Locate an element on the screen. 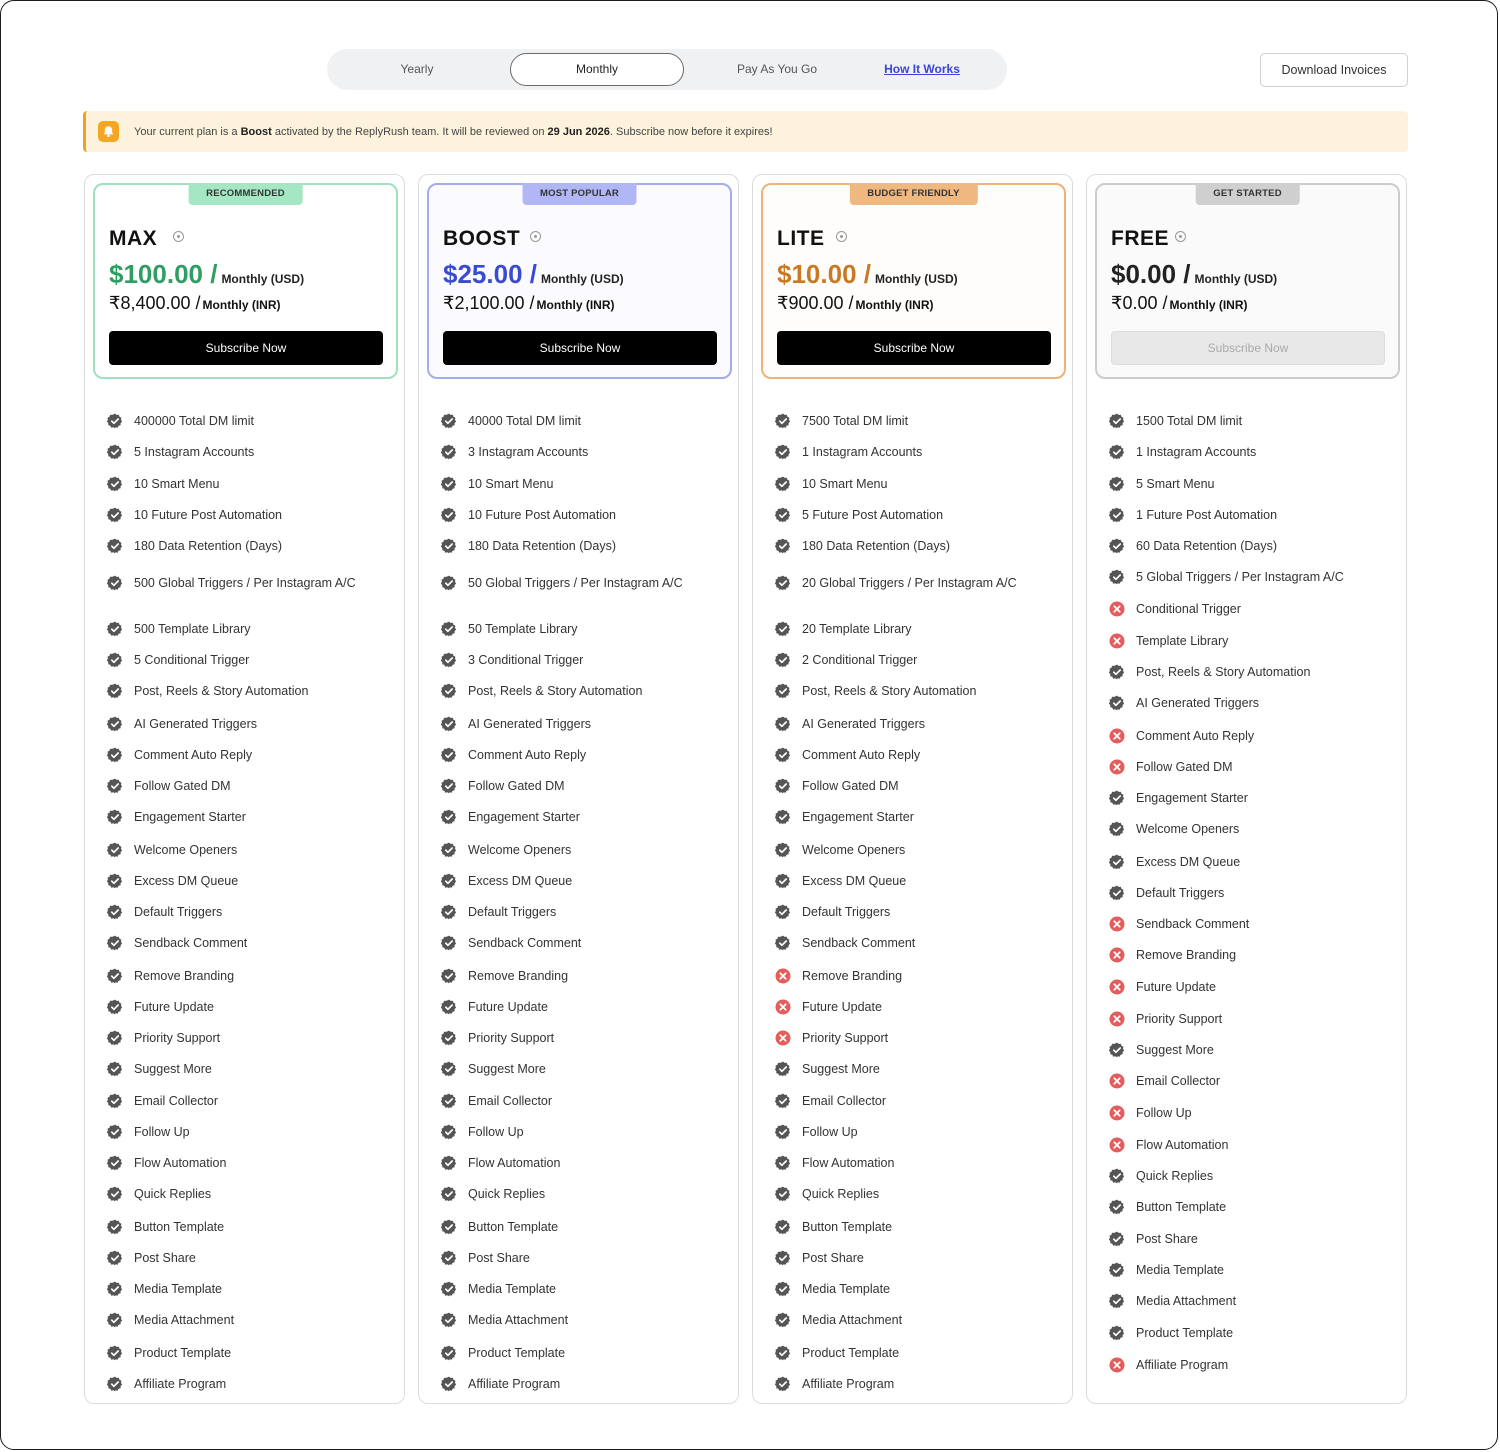  price-usd-value: $100.00 / is located at coordinates (163, 274).